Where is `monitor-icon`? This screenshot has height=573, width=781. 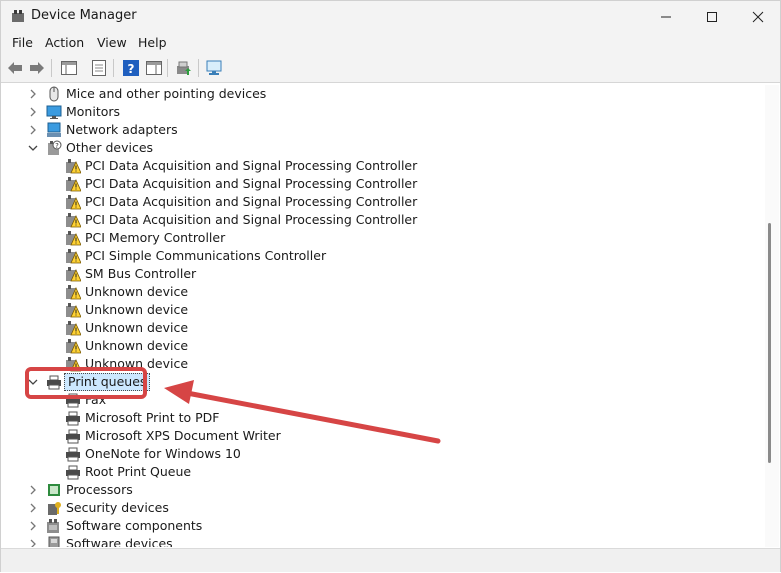
monitor-icon is located at coordinates (54, 112).